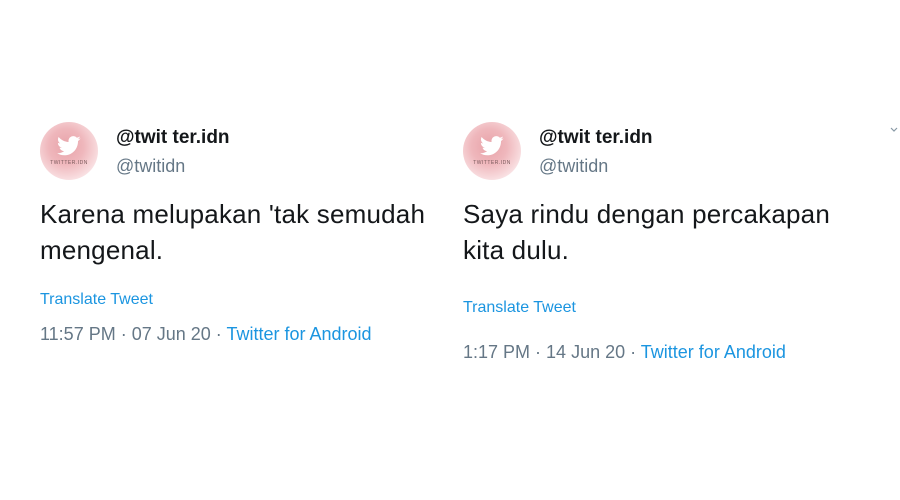 The image size is (900, 500). I want to click on tweet-text: Saya rindu dengan percakapan kita dulu., so click(673, 232).